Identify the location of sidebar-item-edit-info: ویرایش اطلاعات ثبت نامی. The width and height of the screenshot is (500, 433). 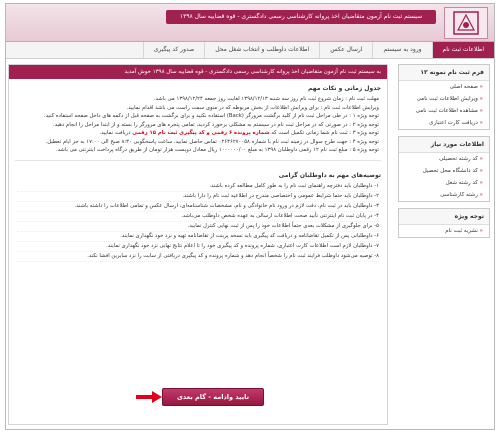
(444, 99).